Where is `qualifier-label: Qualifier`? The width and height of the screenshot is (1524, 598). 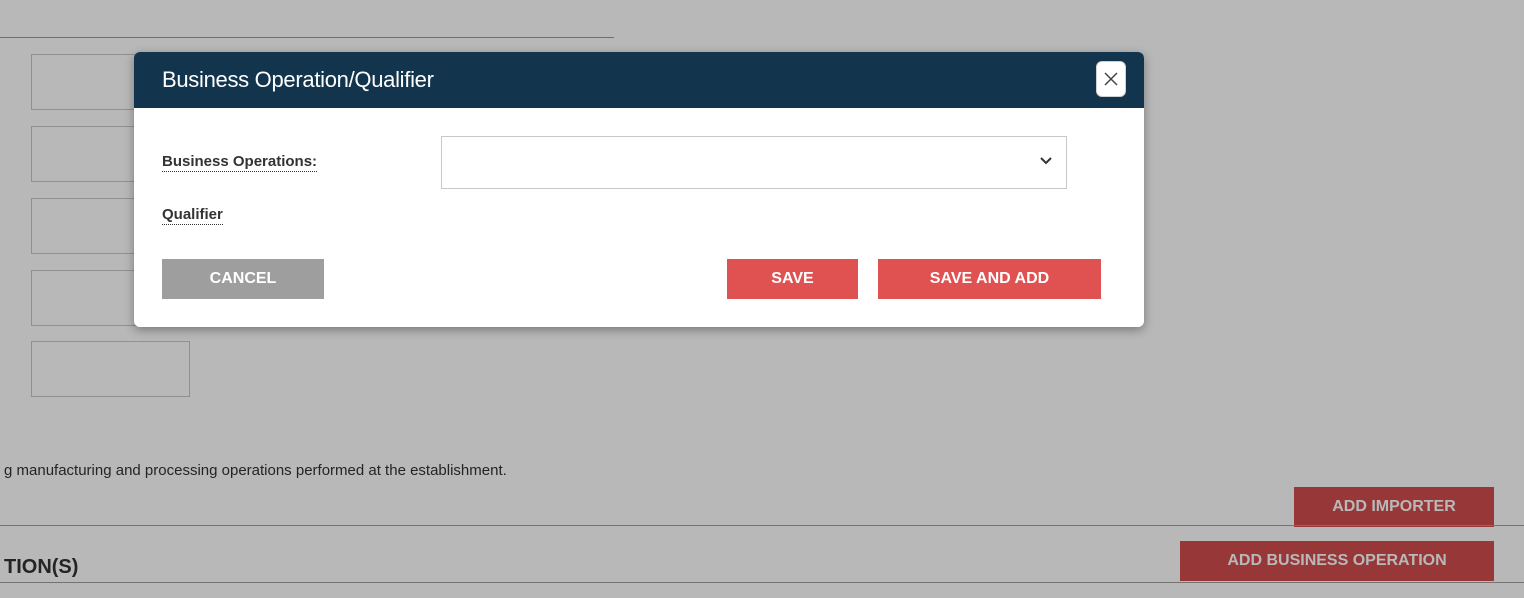
qualifier-label: Qualifier is located at coordinates (192, 215).